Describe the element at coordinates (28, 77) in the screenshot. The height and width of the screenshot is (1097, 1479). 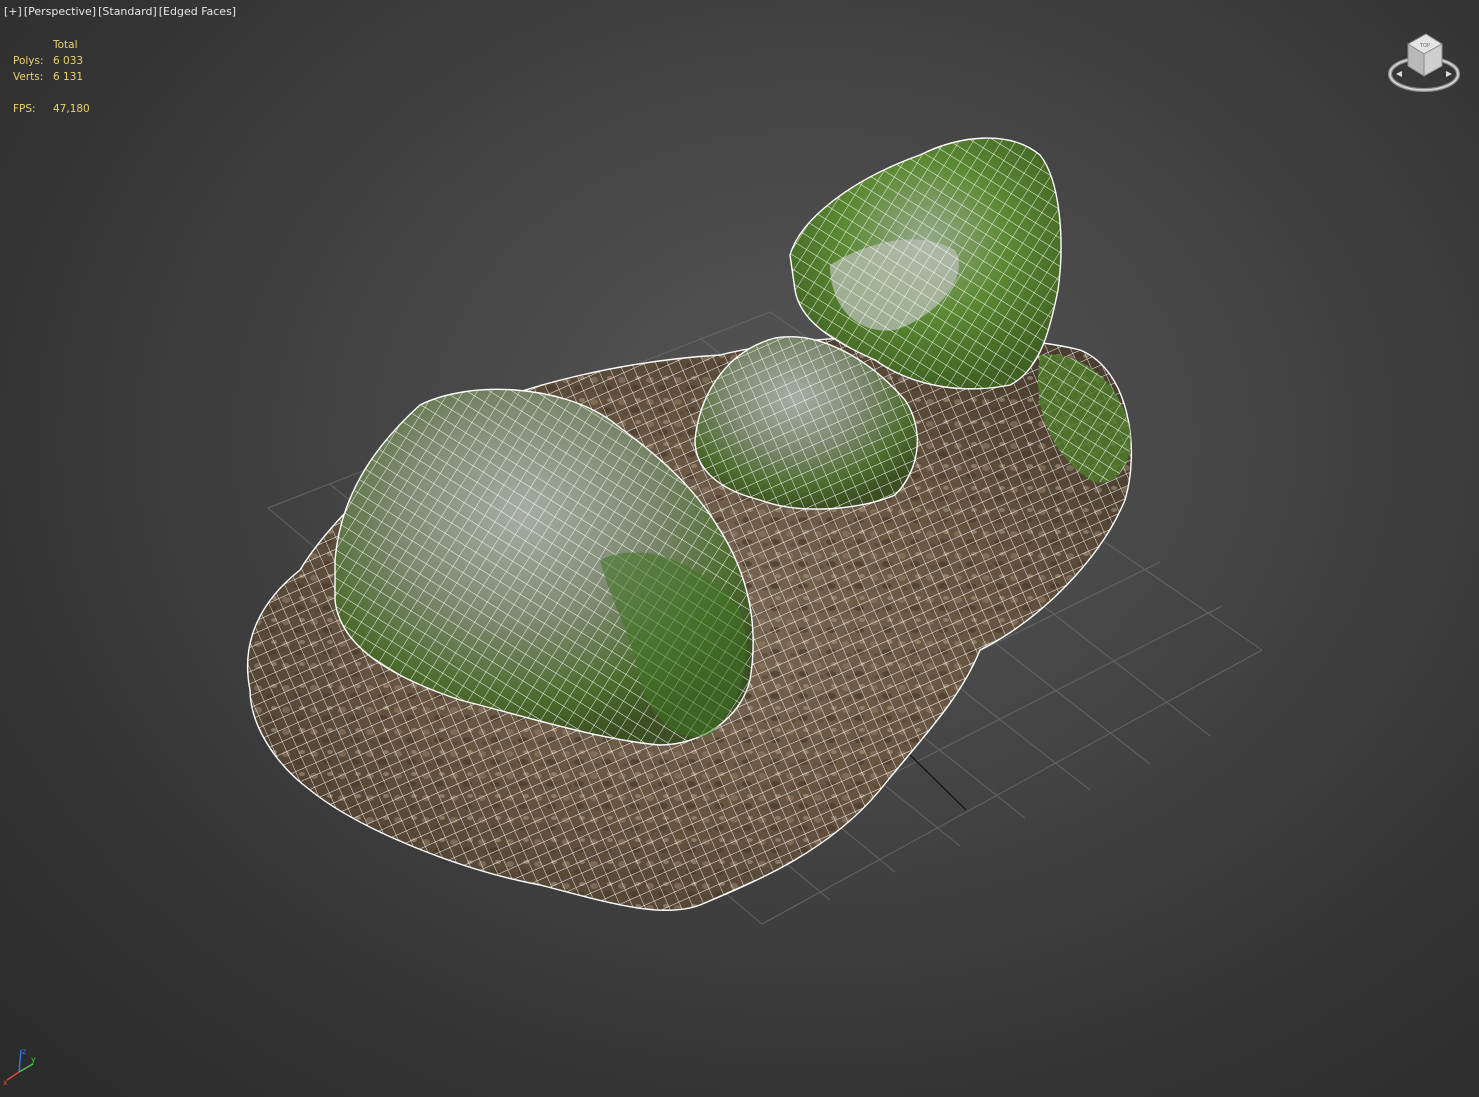
I see `stats-verts-label: Verts:` at that location.